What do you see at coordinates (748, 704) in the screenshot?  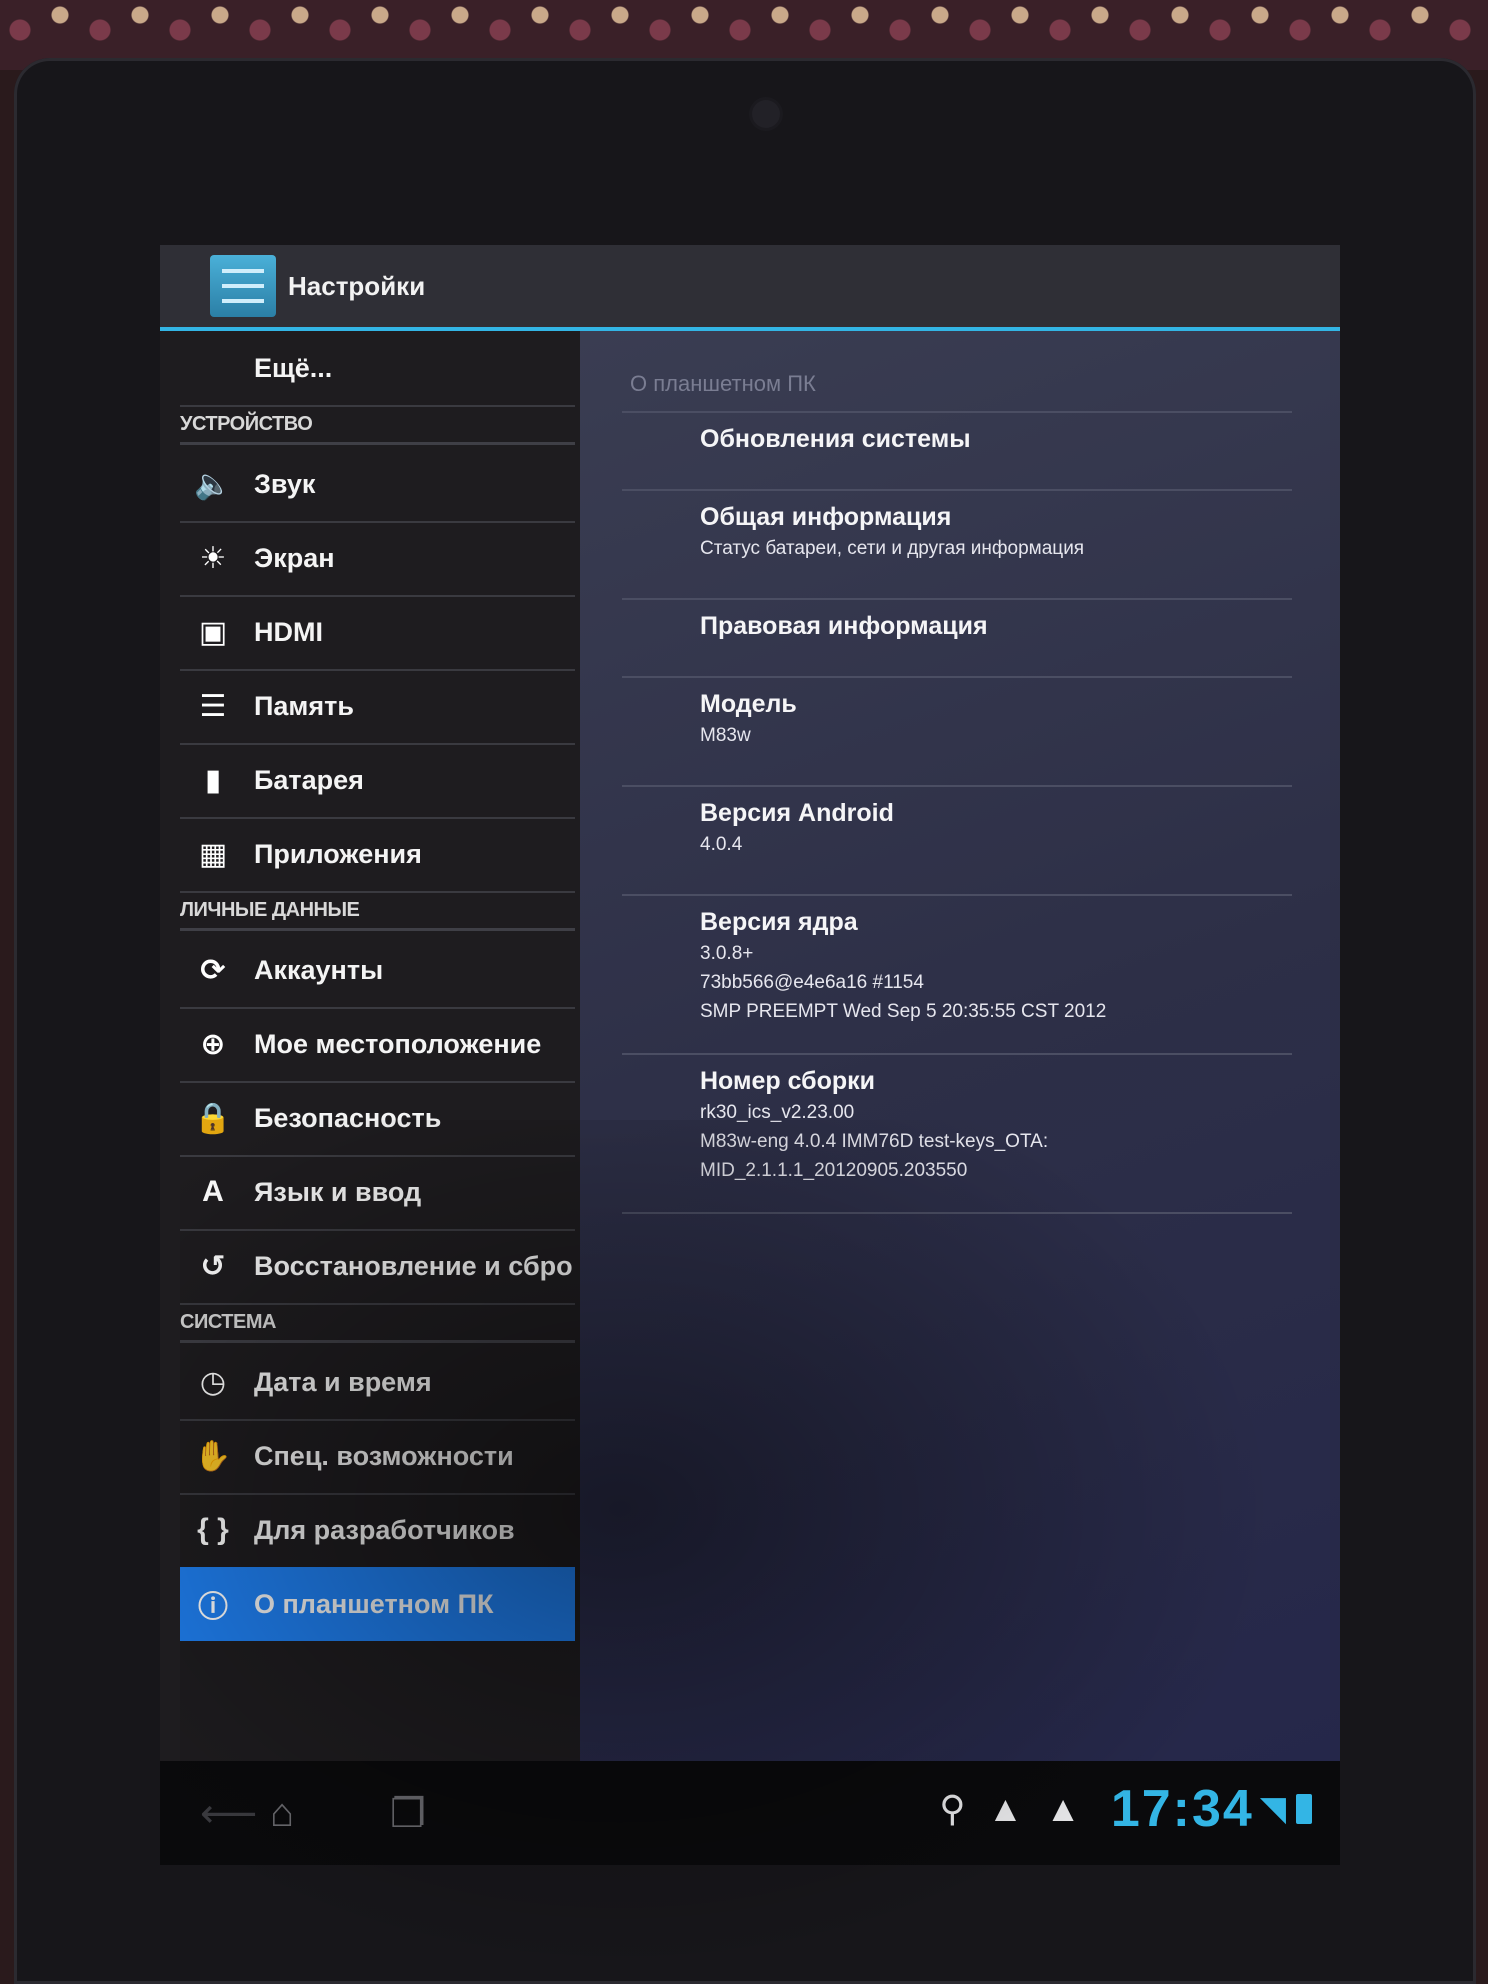 I see `preference-title: Модель` at bounding box center [748, 704].